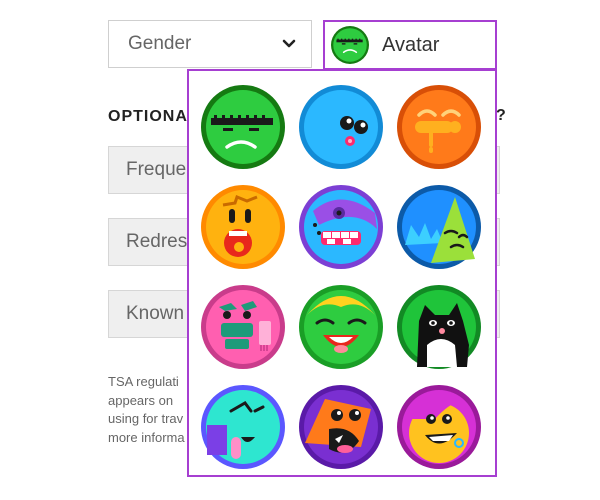 The height and width of the screenshot is (500, 600). I want to click on avatar-option-blue-purple-teeth, so click(341, 227).